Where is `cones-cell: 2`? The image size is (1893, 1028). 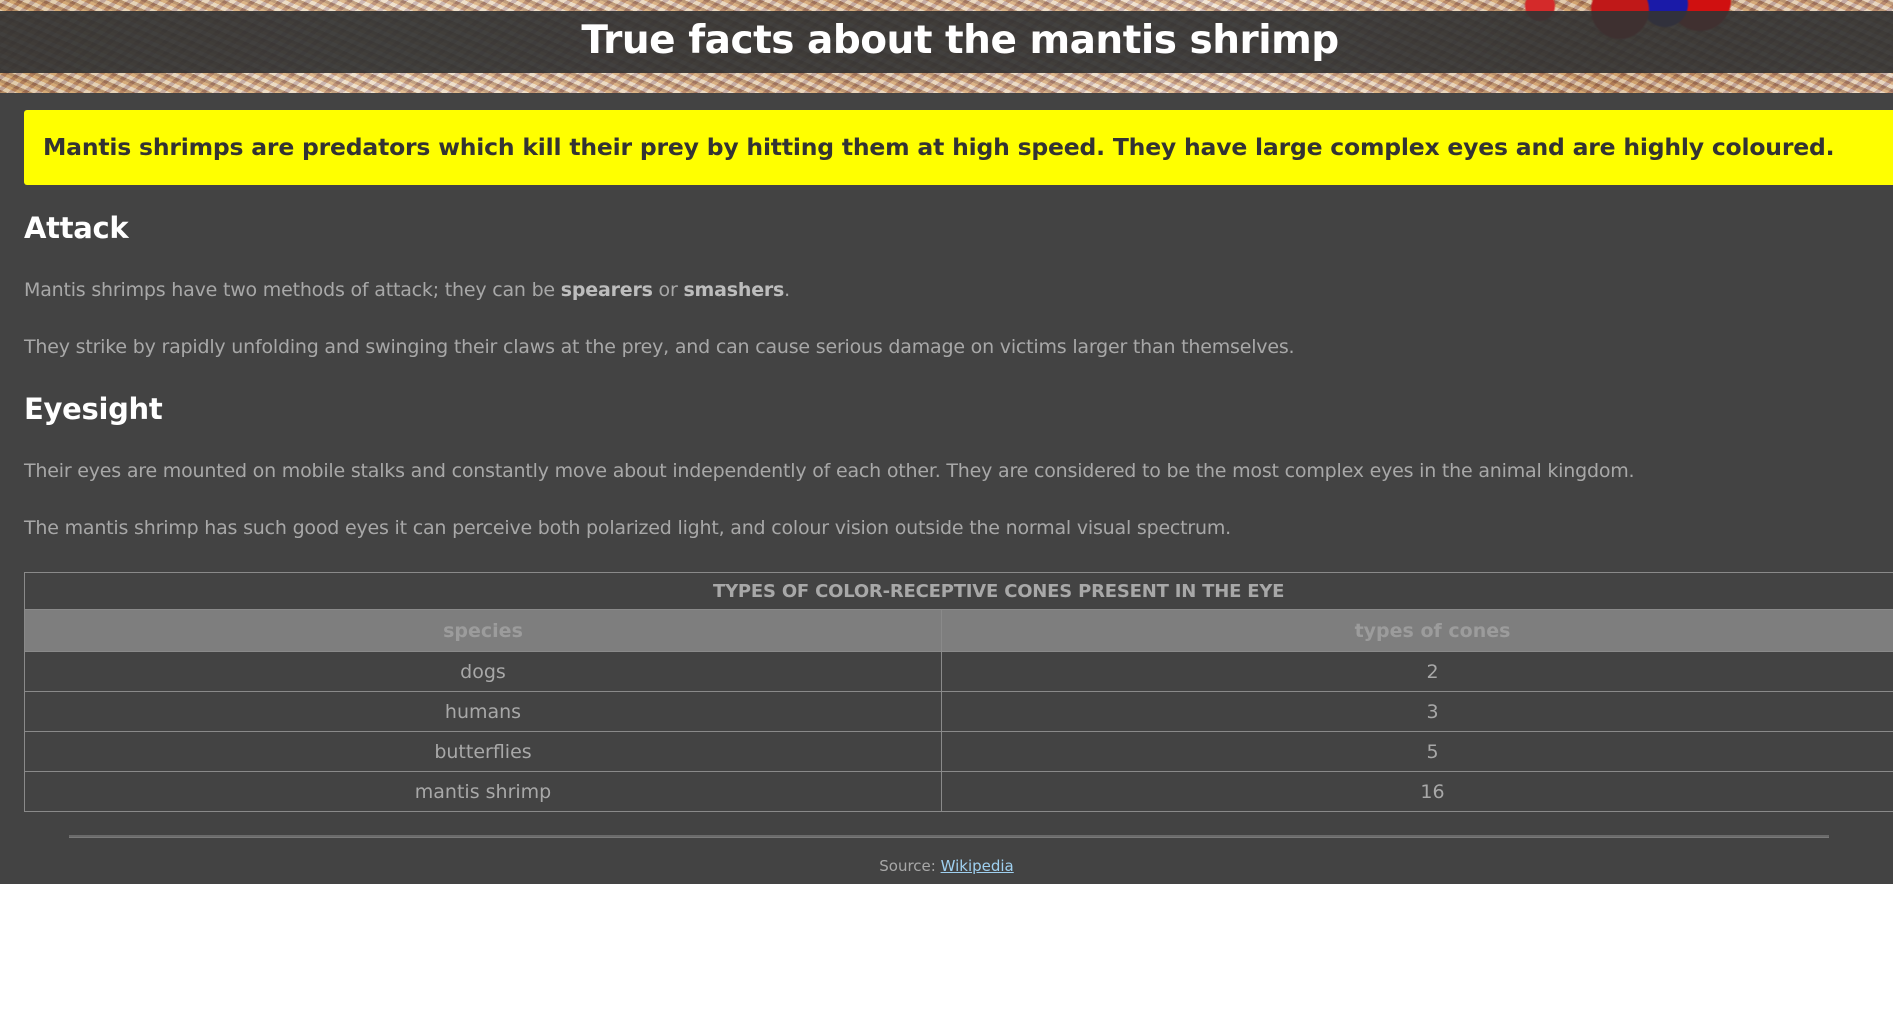
cones-cell: 2 is located at coordinates (1417, 671).